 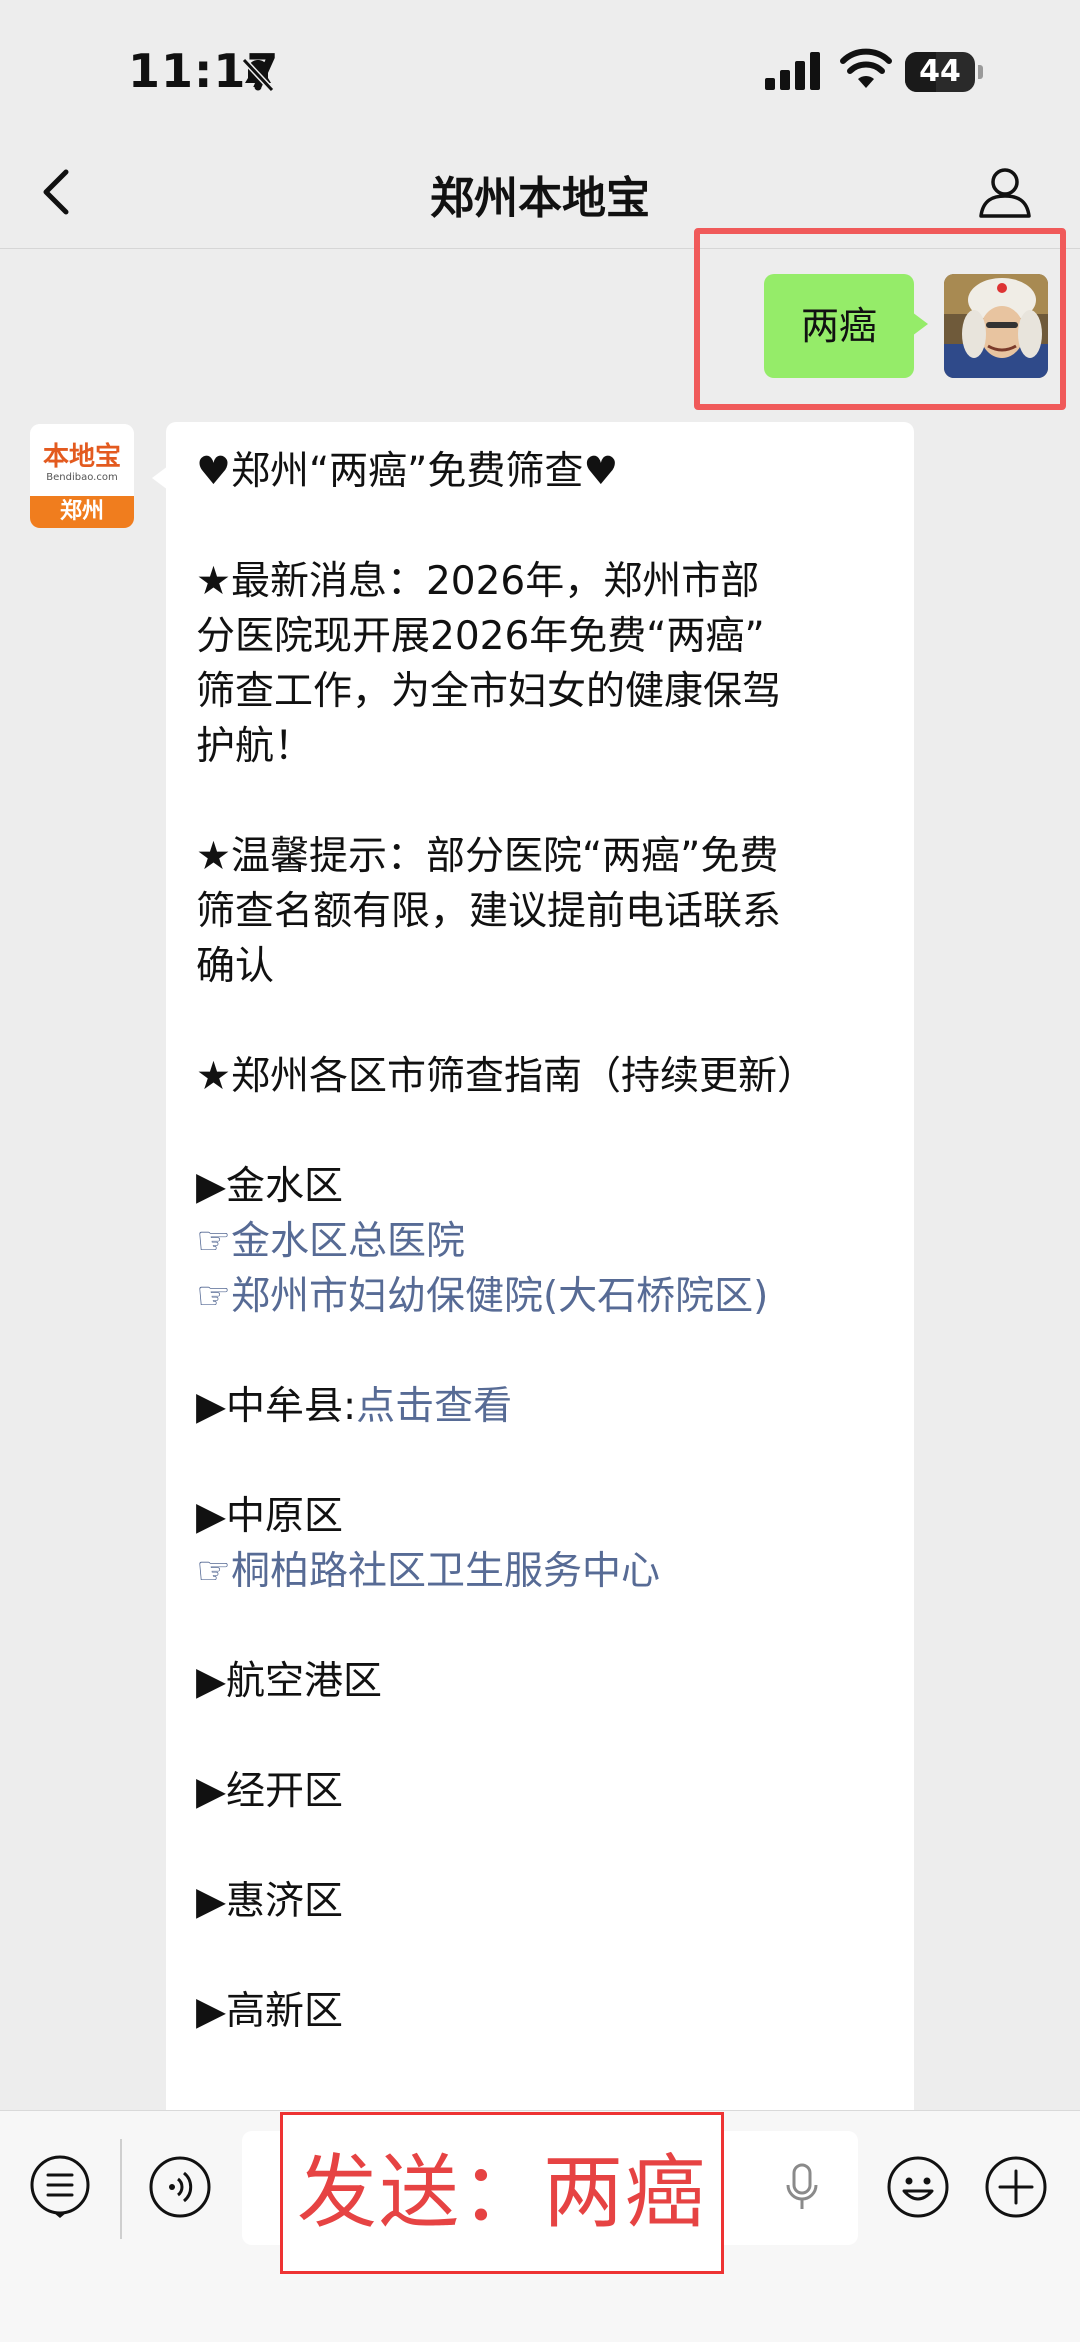 I want to click on bar-divider, so click(x=121, y=2189).